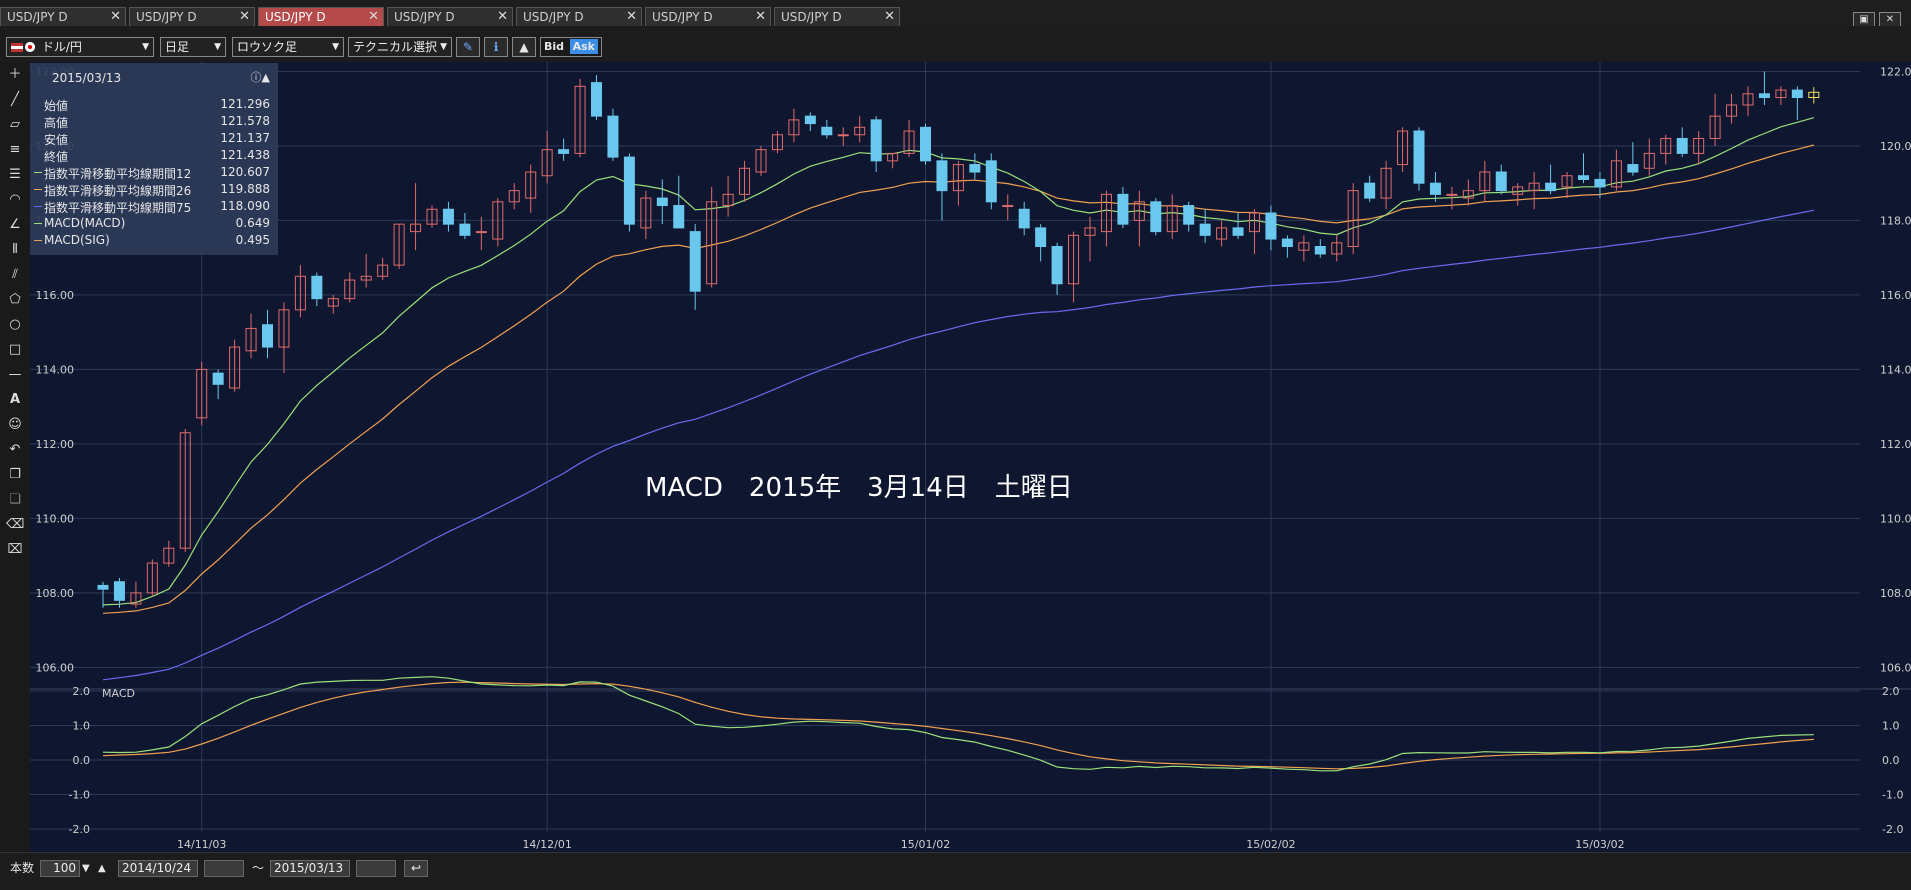 Image resolution: width=1911 pixels, height=890 pixels. I want to click on chevron-down-icon: ▼, so click(443, 47).